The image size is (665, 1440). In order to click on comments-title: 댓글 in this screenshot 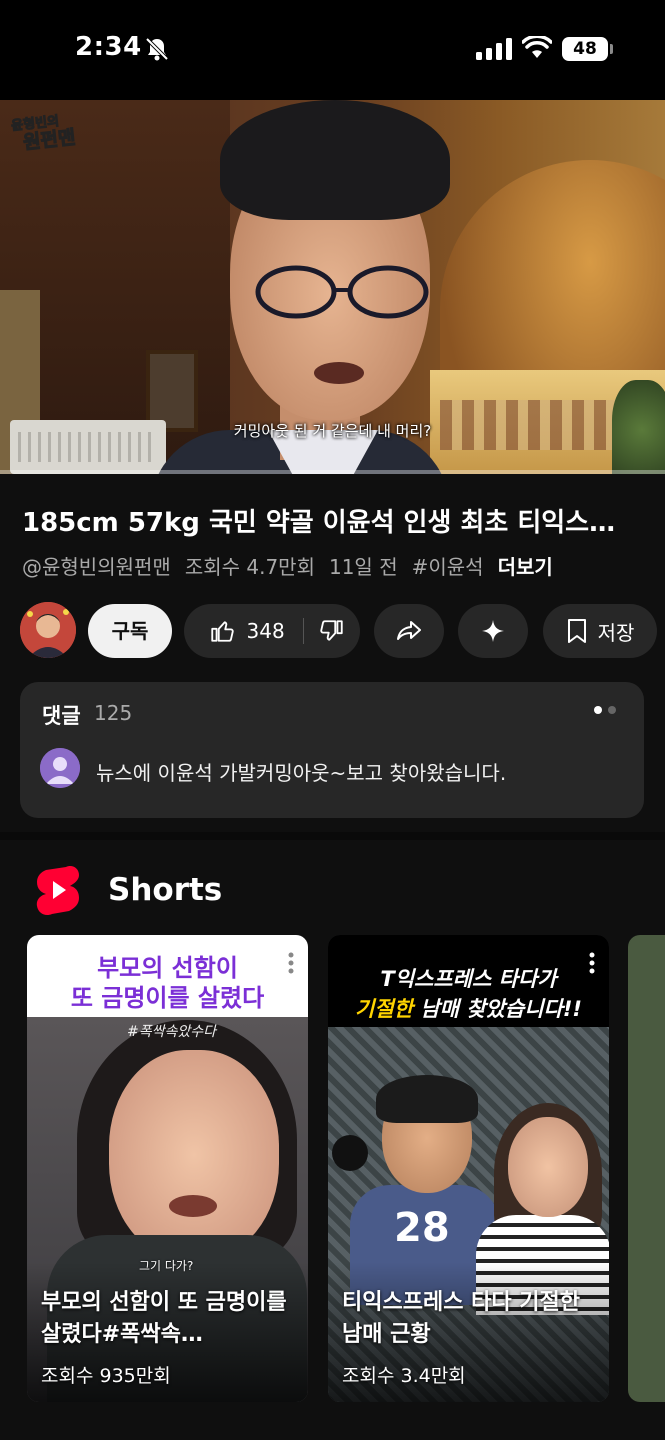, I will do `click(61, 716)`.